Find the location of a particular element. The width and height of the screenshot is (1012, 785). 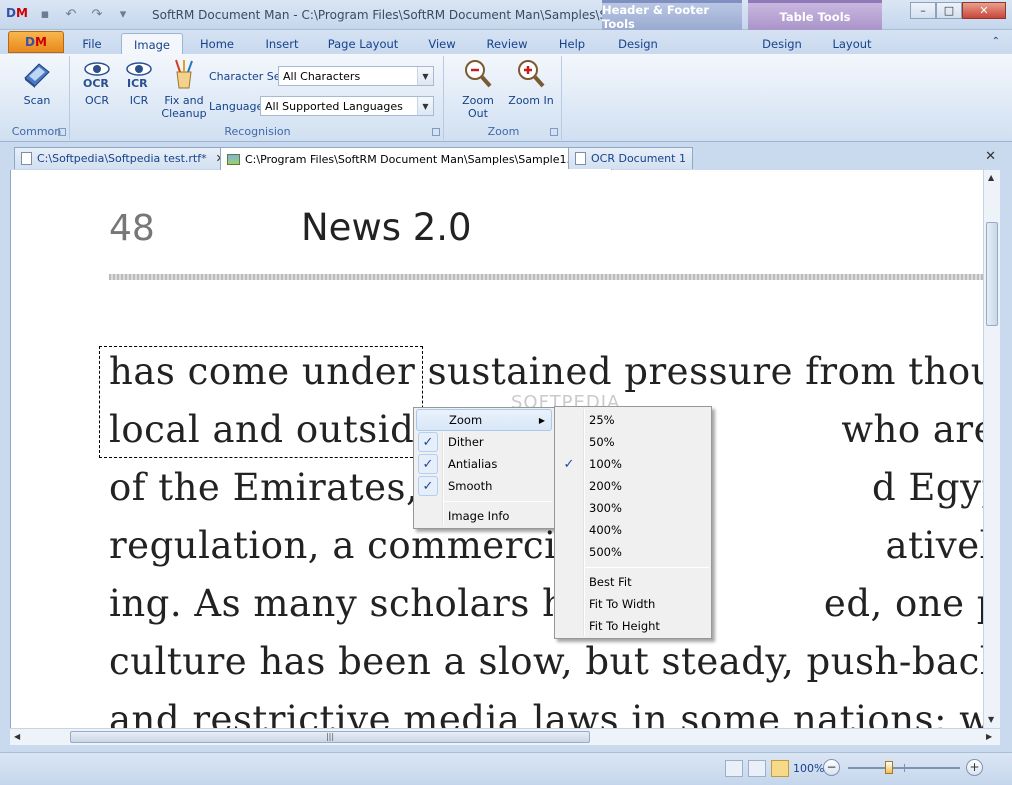

page-heading: News 2.0 is located at coordinates (386, 227).